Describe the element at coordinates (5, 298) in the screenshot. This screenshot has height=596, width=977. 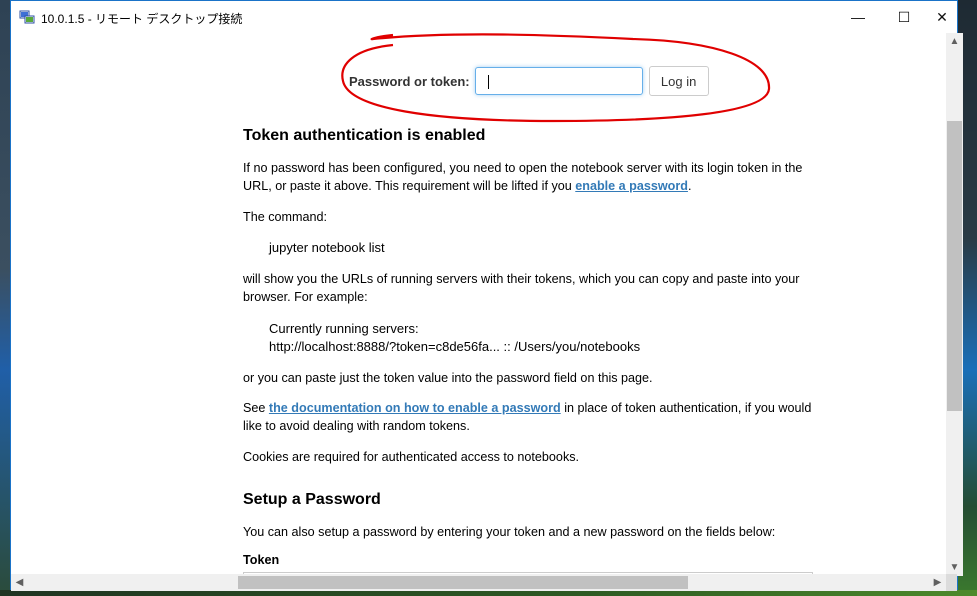
I see `desktop-background-left` at that location.